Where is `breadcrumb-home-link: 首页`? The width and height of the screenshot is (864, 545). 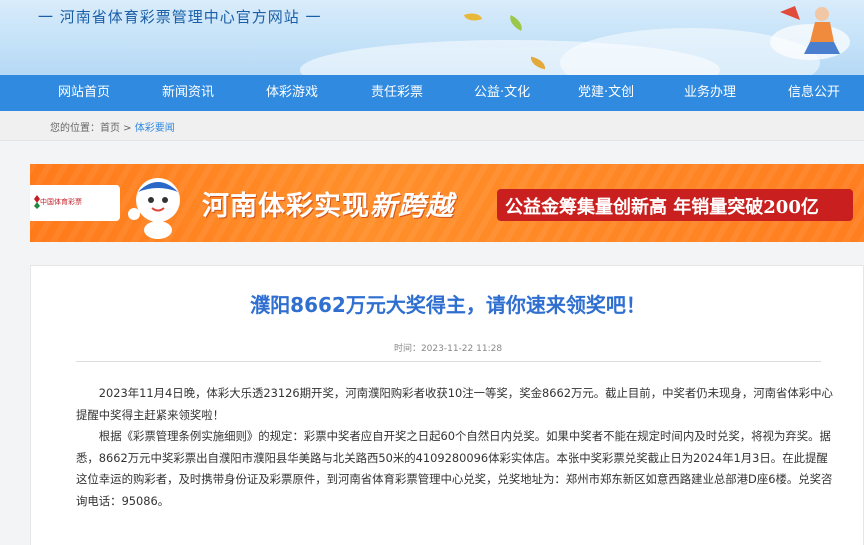
breadcrumb-home-link: 首页 is located at coordinates (110, 128).